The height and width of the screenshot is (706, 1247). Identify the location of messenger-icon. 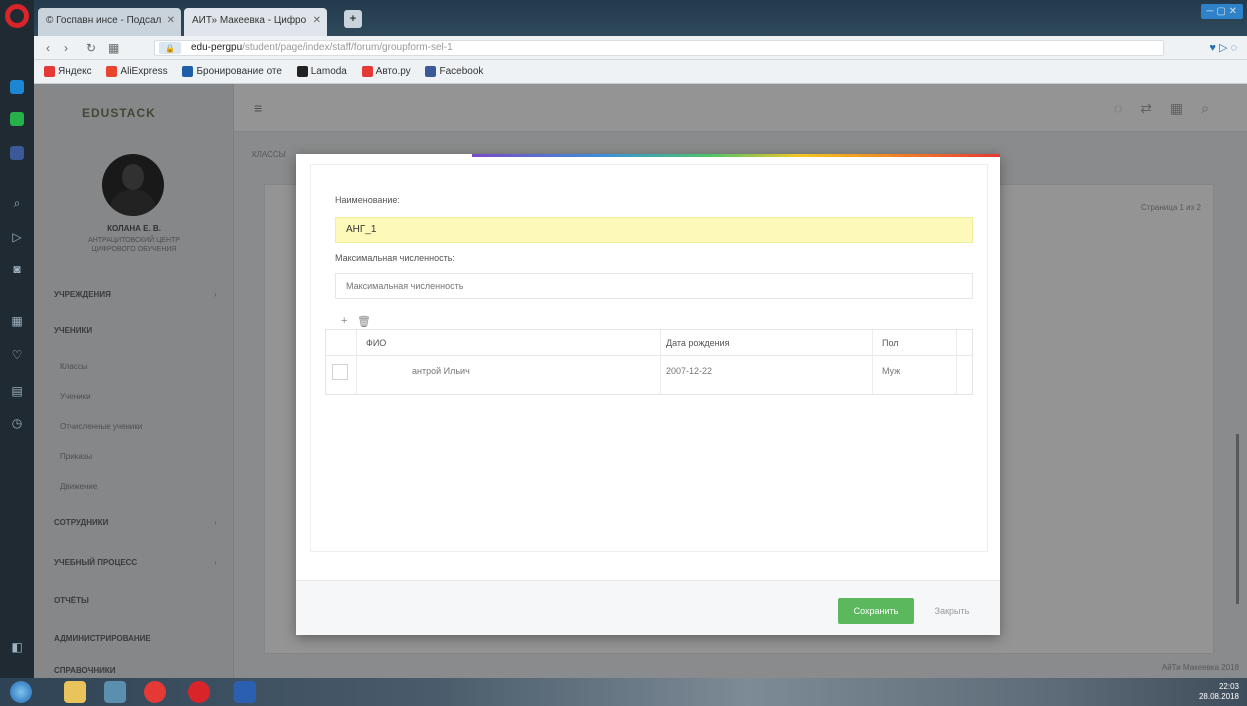
(17, 87).